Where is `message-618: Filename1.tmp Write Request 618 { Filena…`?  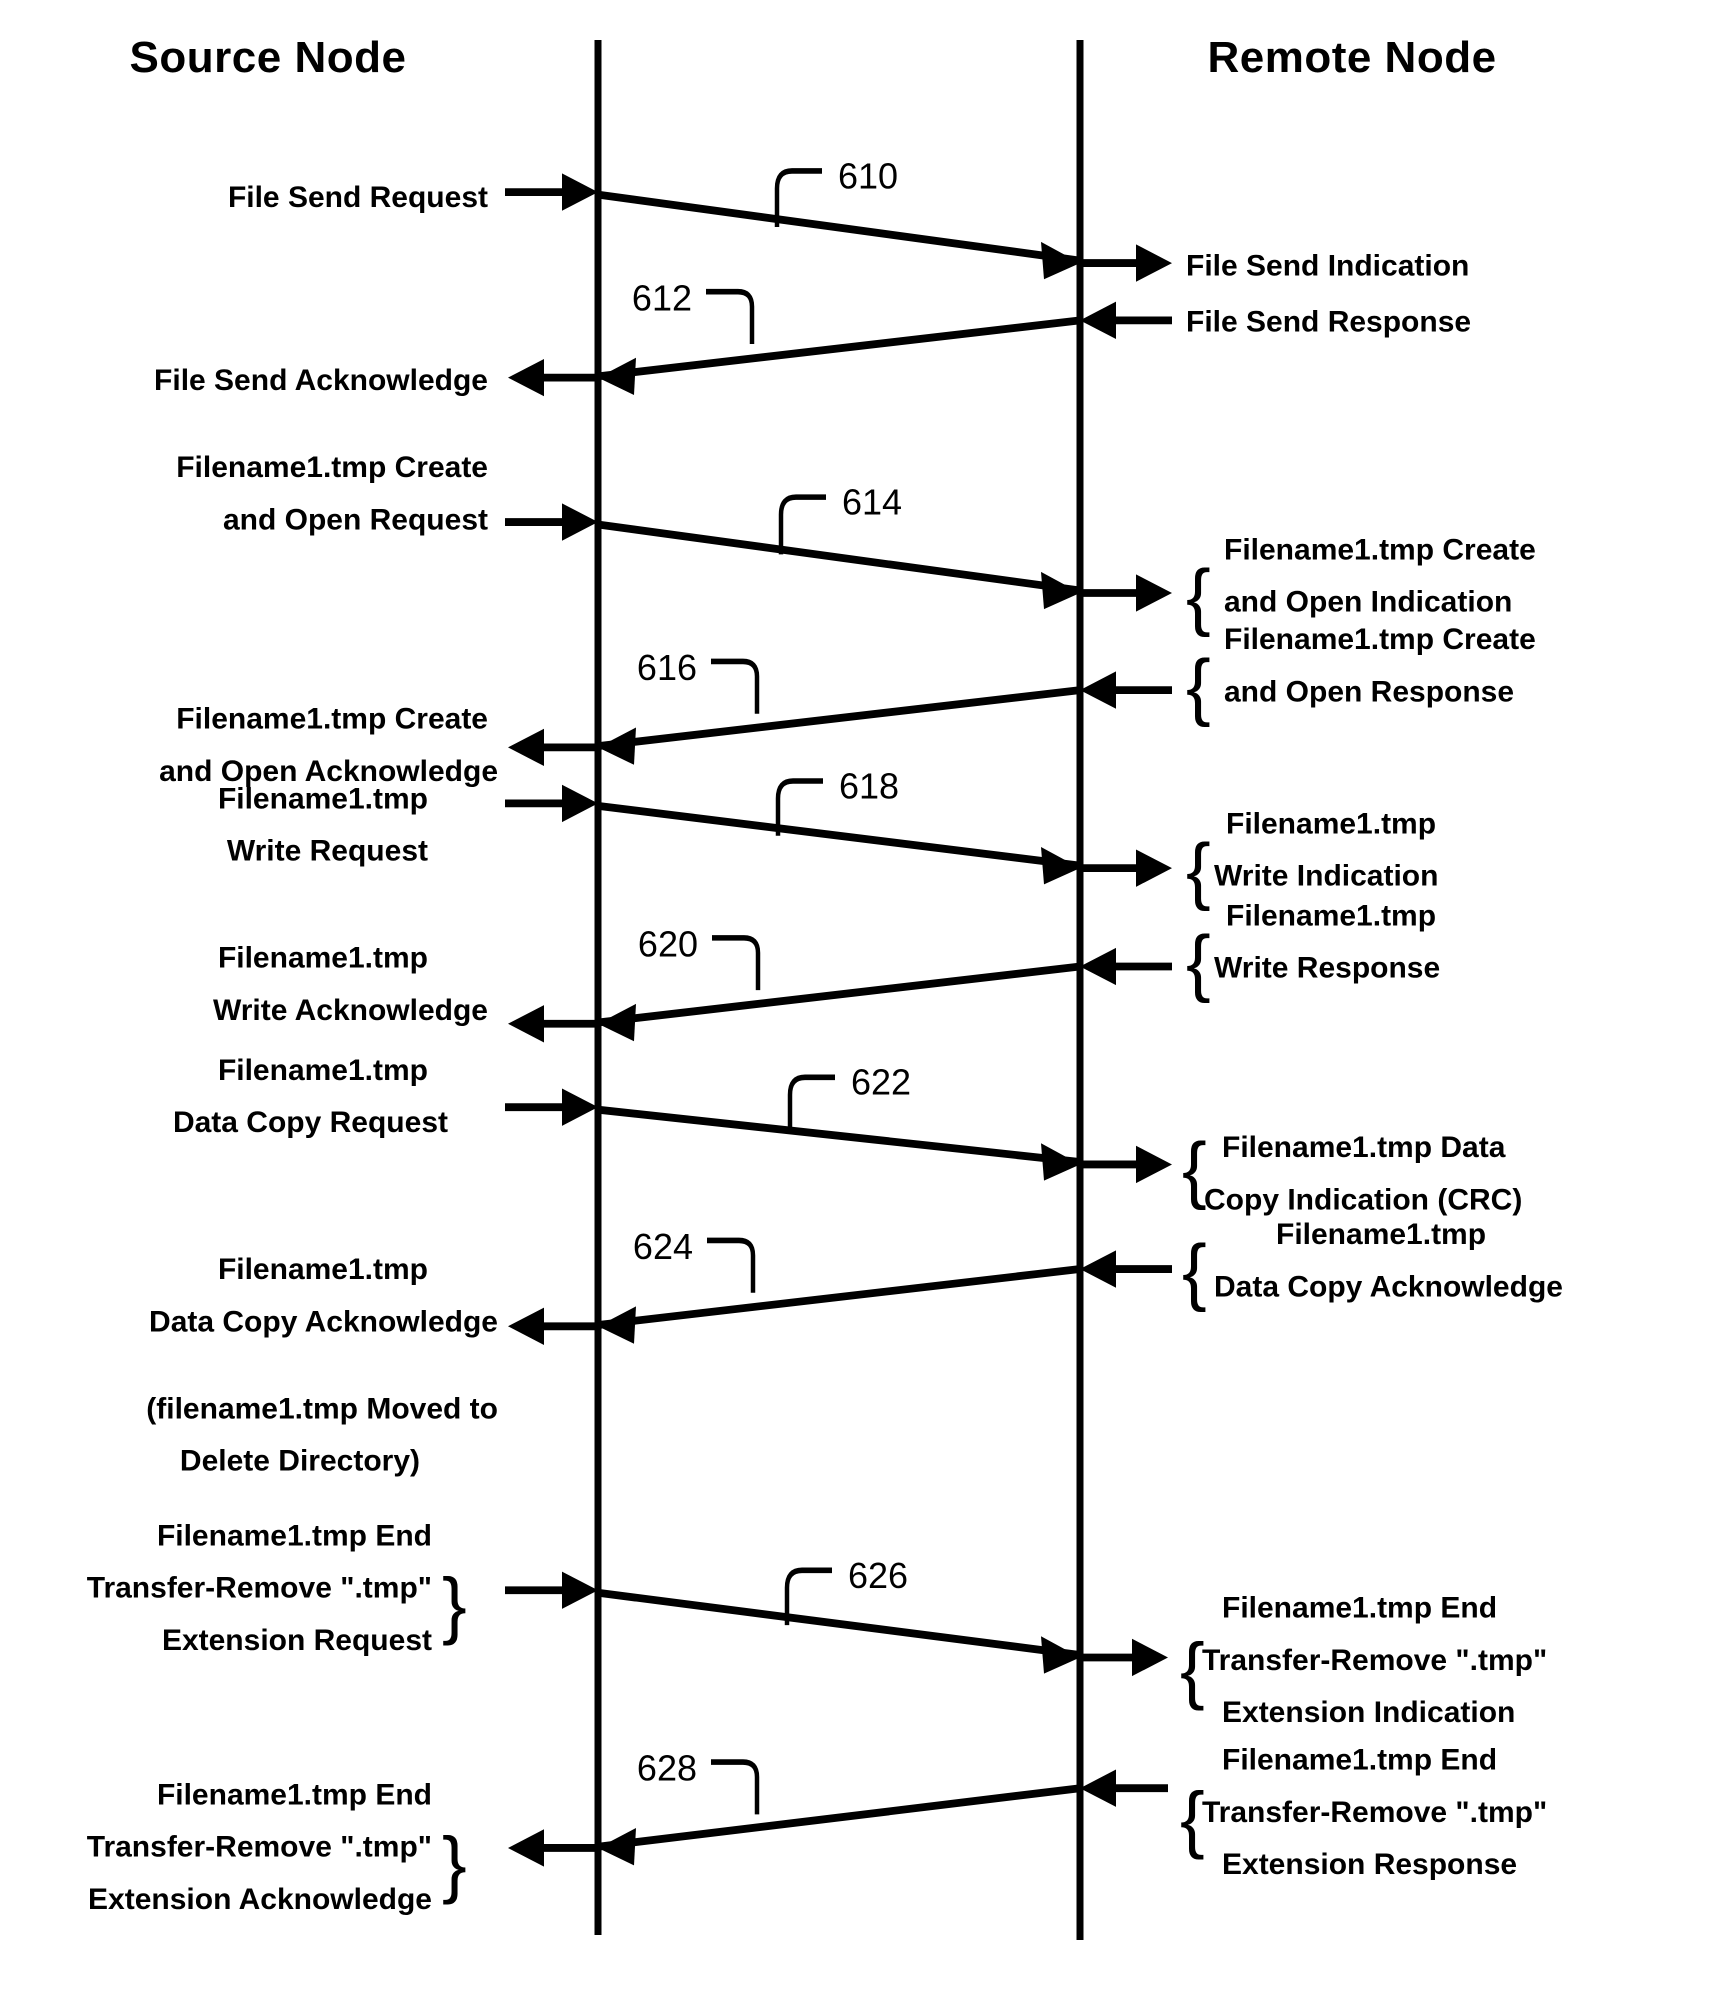 message-618: Filename1.tmp Write Request 618 { Filena… is located at coordinates (828, 838).